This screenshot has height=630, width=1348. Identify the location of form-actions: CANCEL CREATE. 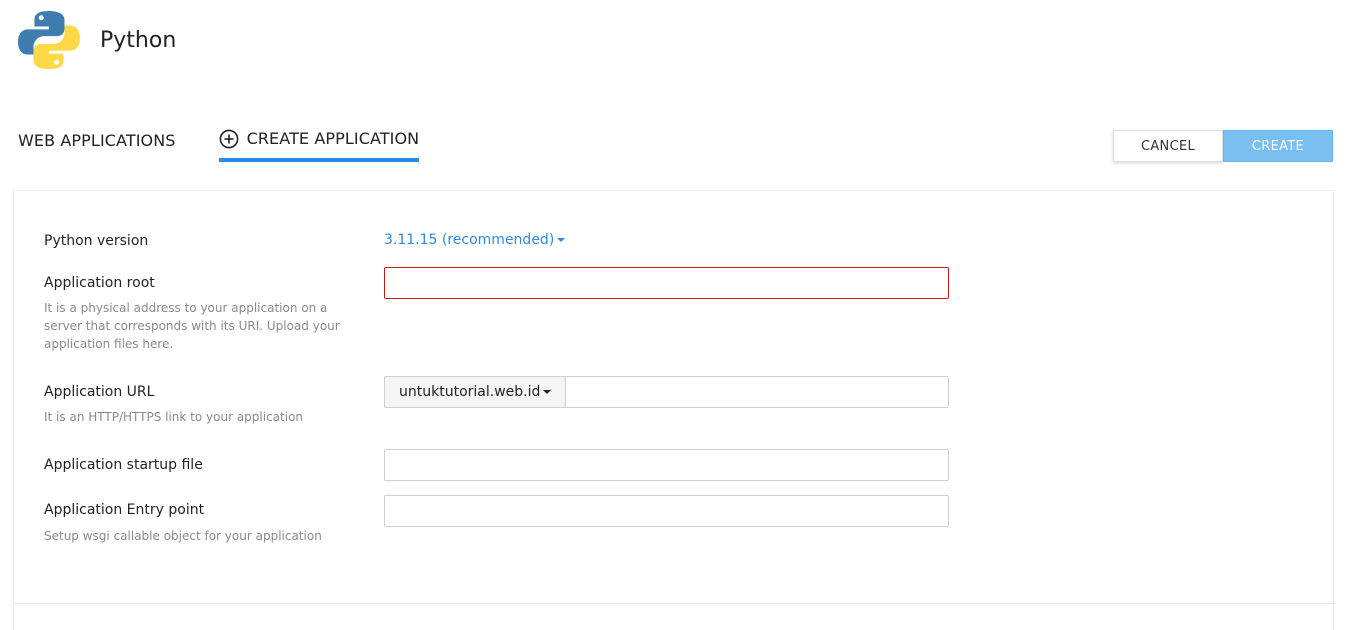
(1223, 146).